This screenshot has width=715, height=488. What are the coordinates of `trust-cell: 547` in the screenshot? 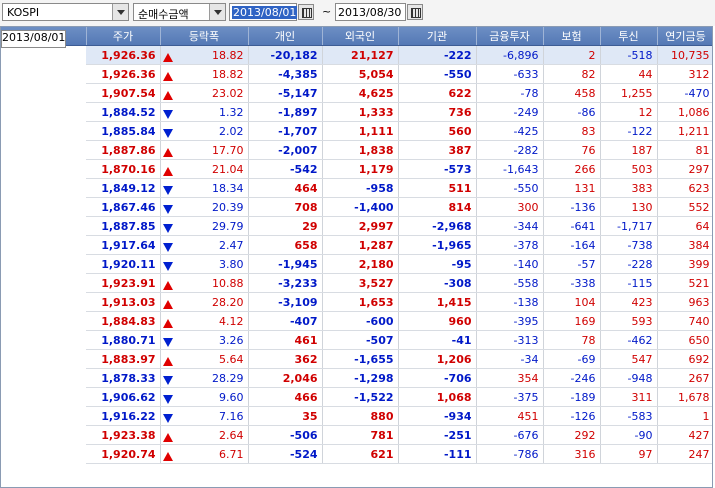 It's located at (629, 359).